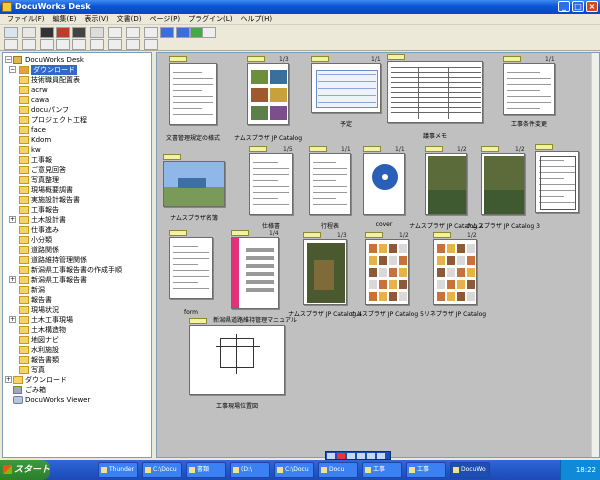  I want to click on maximize-button: □, so click(578, 6).